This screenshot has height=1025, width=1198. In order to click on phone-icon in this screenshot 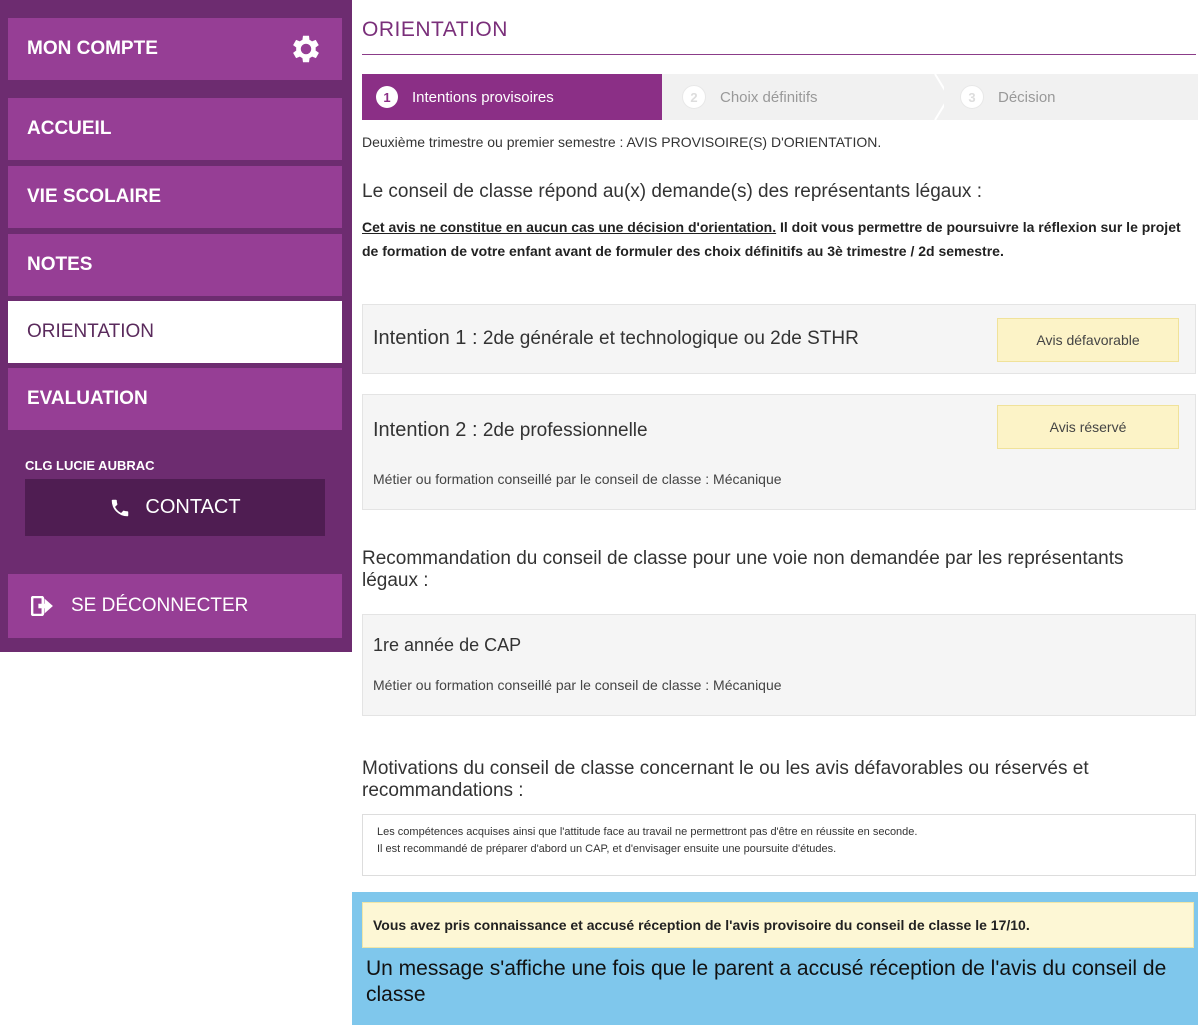, I will do `click(120, 507)`.